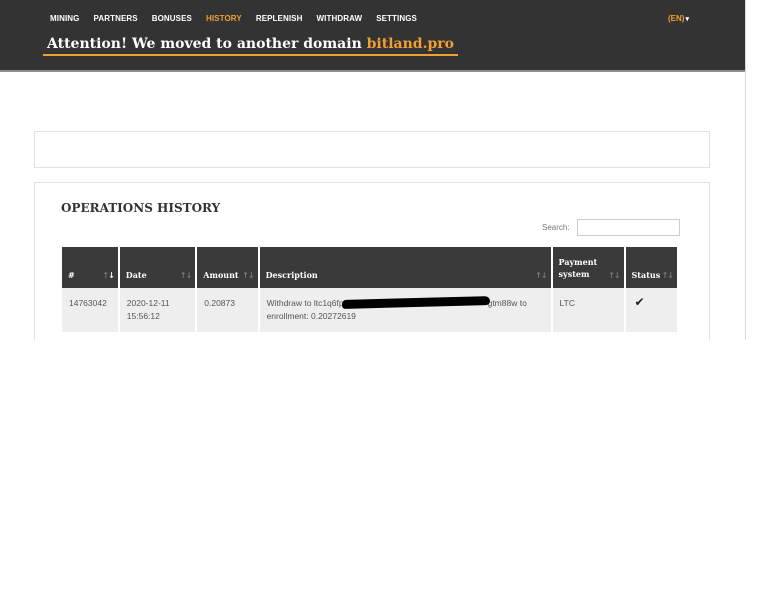 Image resolution: width=758 pixels, height=606 pixels. I want to click on column-header-status: Status ↑↓, so click(651, 267).